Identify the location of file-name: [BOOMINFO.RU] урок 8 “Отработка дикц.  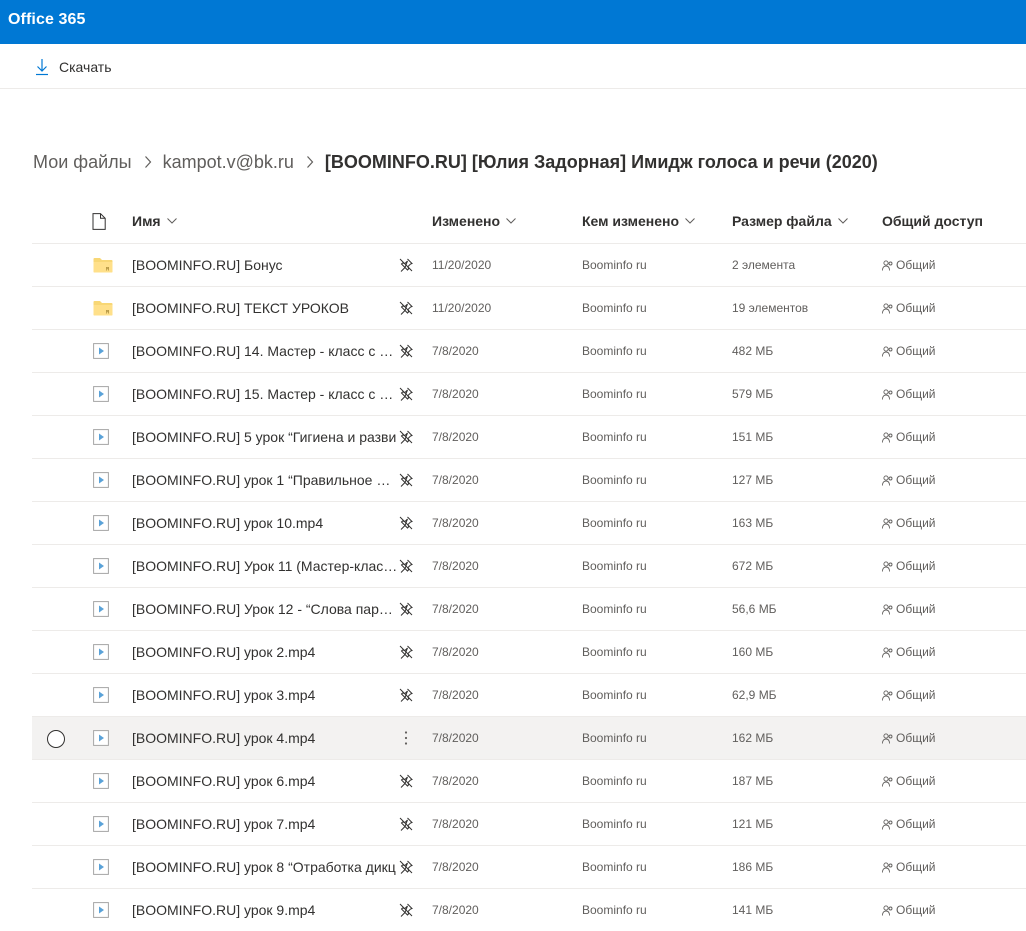
(265, 867).